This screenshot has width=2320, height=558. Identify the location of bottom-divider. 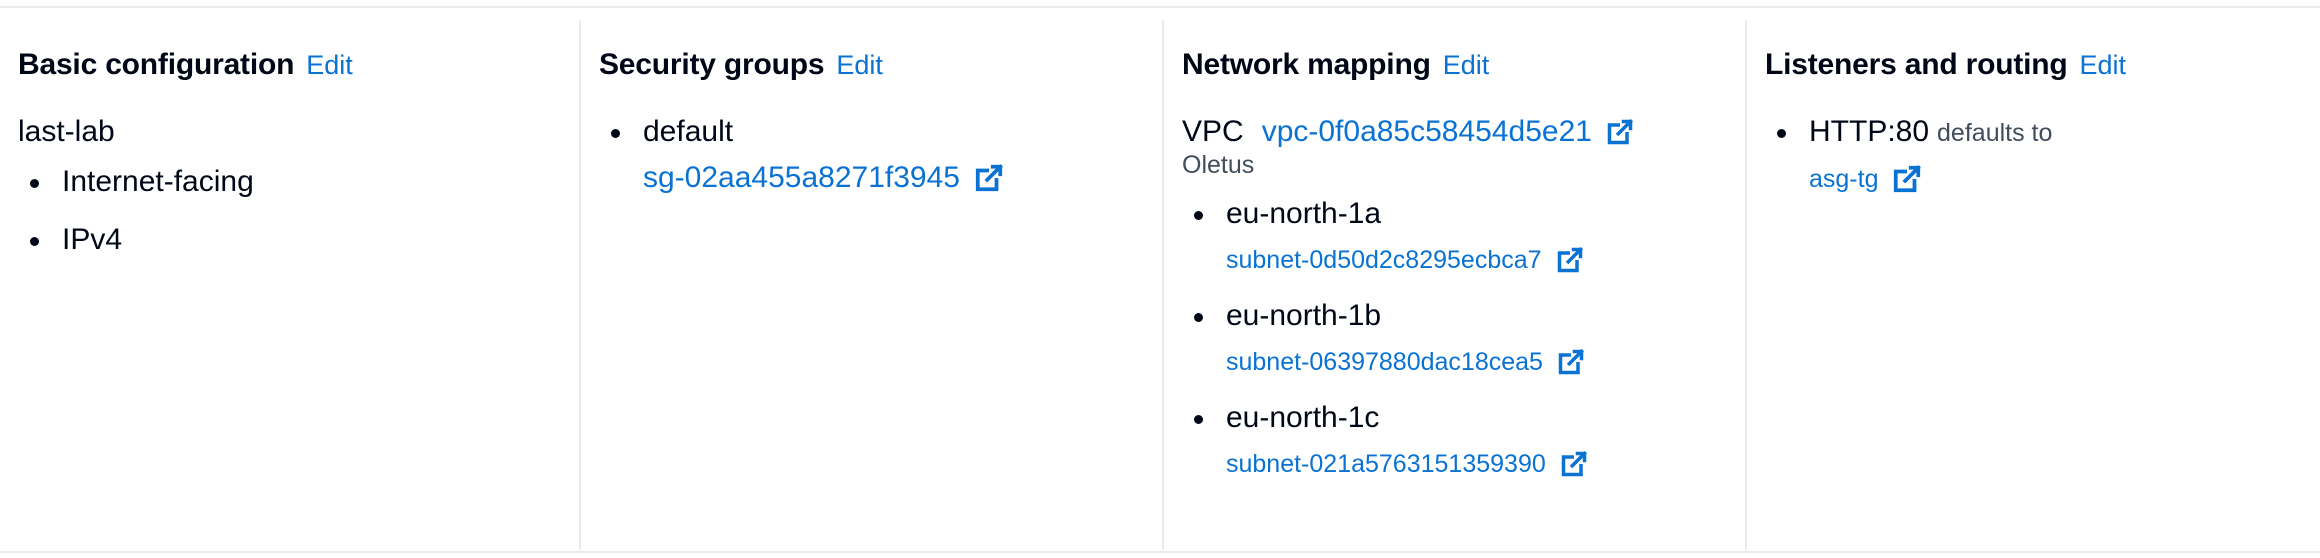
(1160, 552).